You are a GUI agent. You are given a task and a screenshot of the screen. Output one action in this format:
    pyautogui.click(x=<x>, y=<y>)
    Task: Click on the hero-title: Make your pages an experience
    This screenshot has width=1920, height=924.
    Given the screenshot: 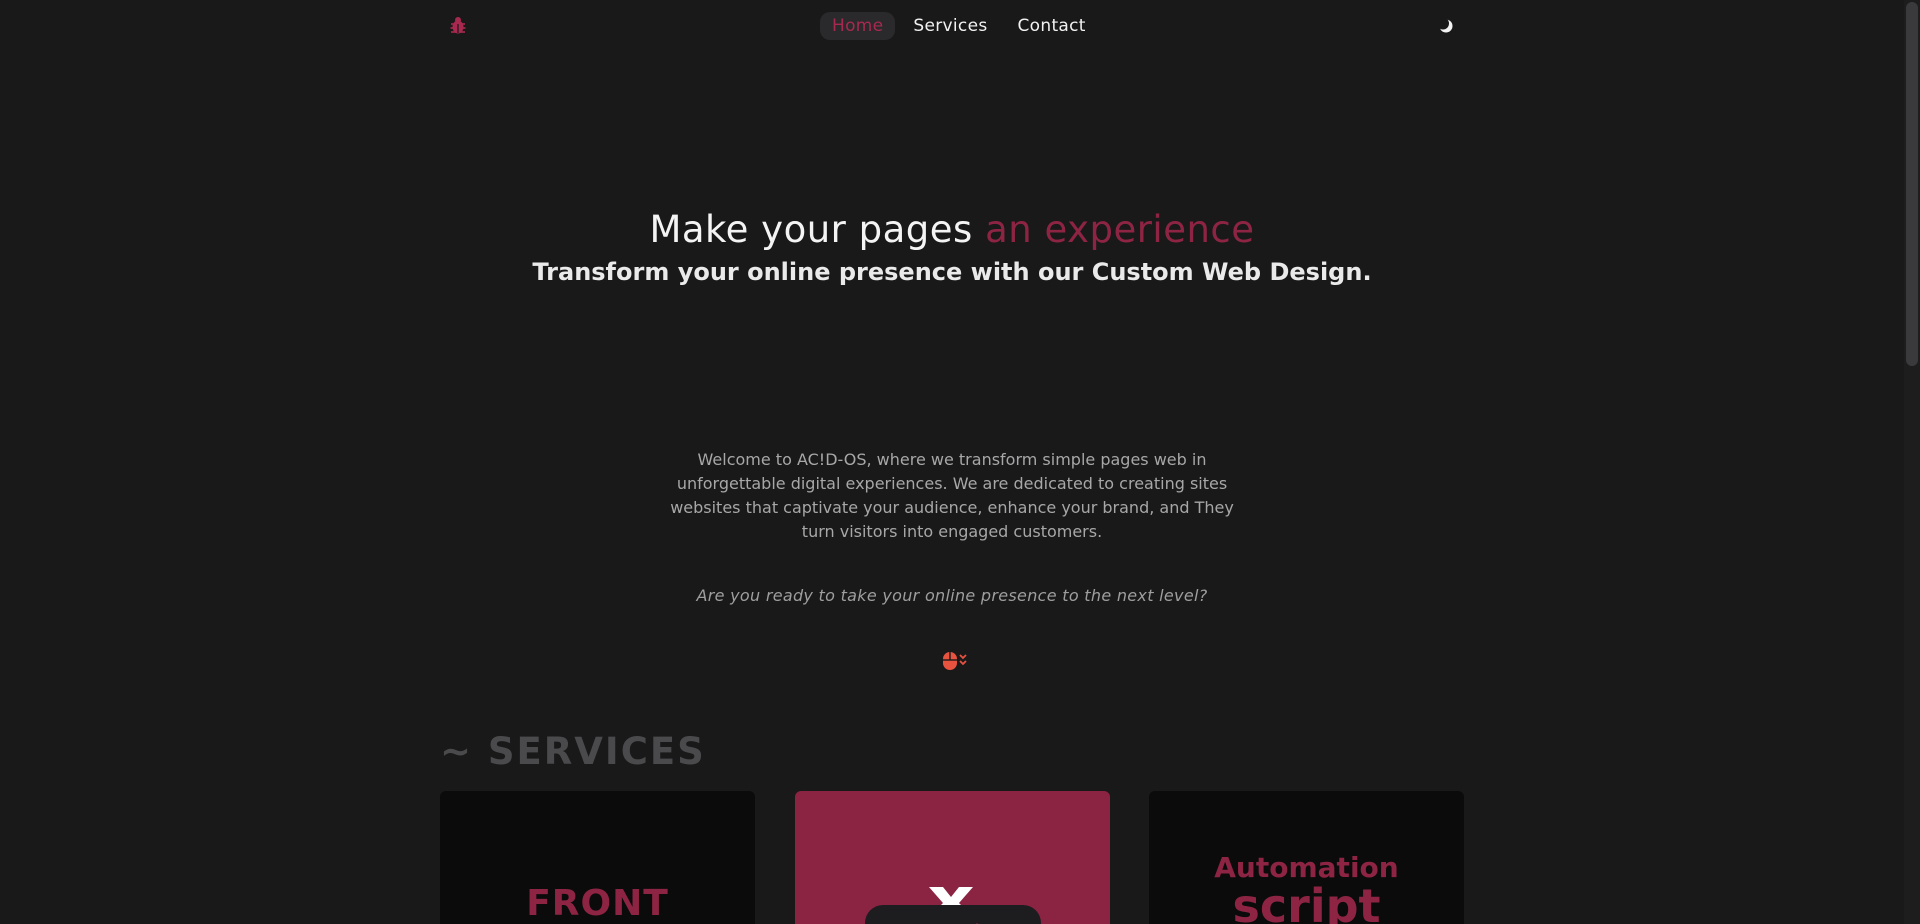 What is the action you would take?
    pyautogui.click(x=952, y=229)
    